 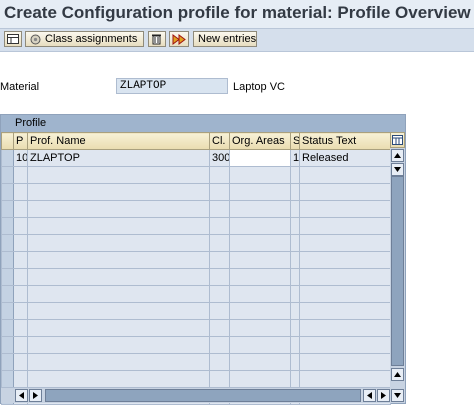 What do you see at coordinates (219, 158) in the screenshot?
I see `class-type-cell: 300` at bounding box center [219, 158].